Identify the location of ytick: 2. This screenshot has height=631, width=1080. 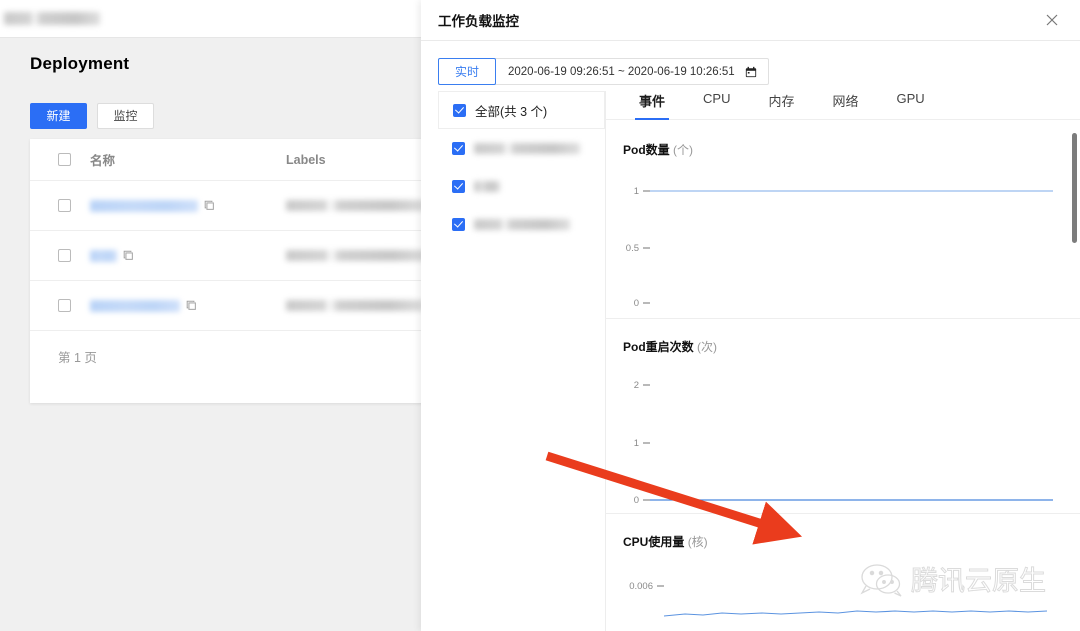
(636, 385).